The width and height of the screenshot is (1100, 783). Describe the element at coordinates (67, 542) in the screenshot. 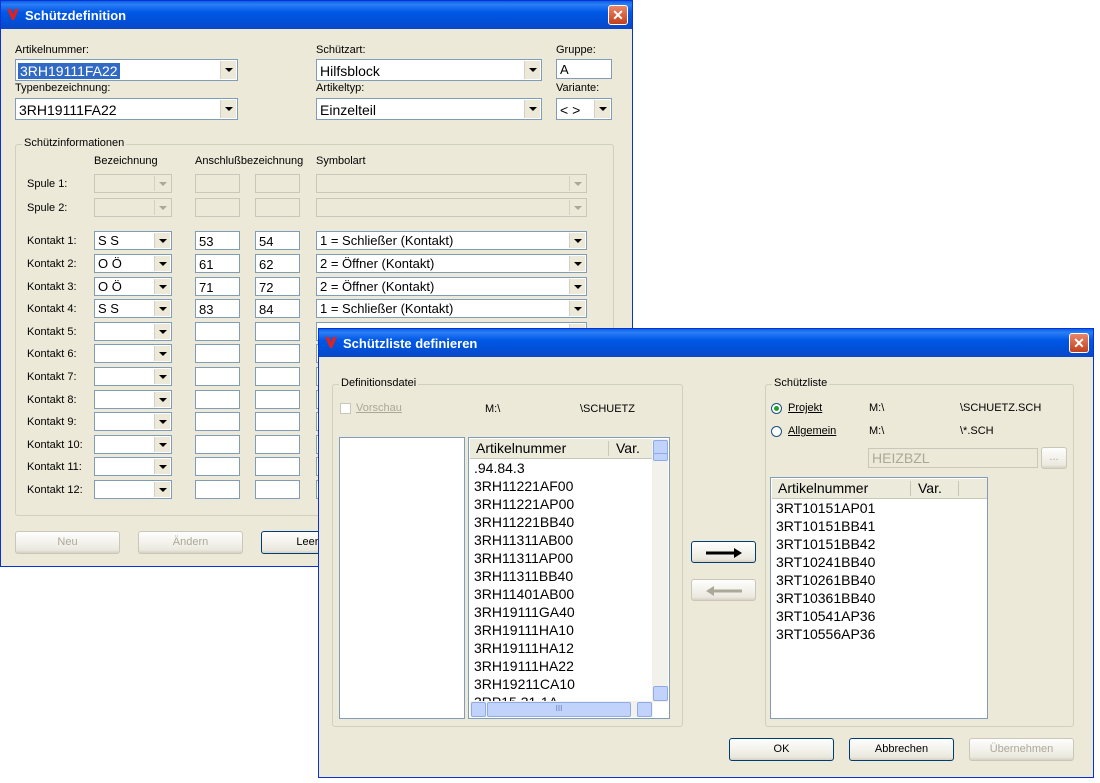

I see `neu-button: Neu` at that location.